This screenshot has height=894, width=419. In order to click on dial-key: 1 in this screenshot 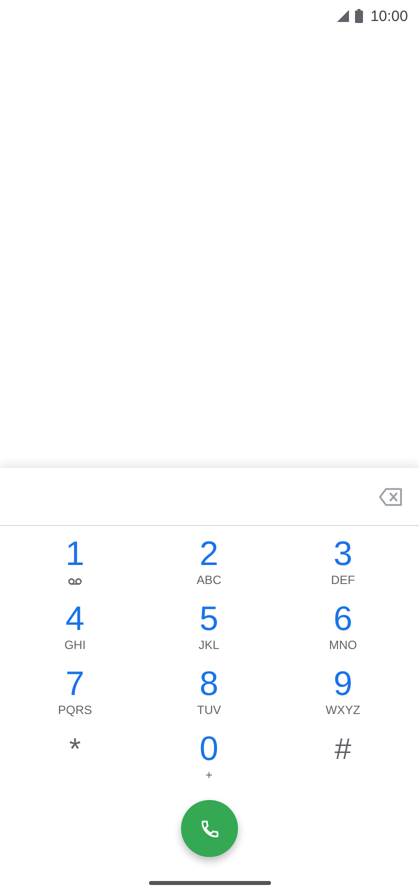, I will do `click(75, 564)`.